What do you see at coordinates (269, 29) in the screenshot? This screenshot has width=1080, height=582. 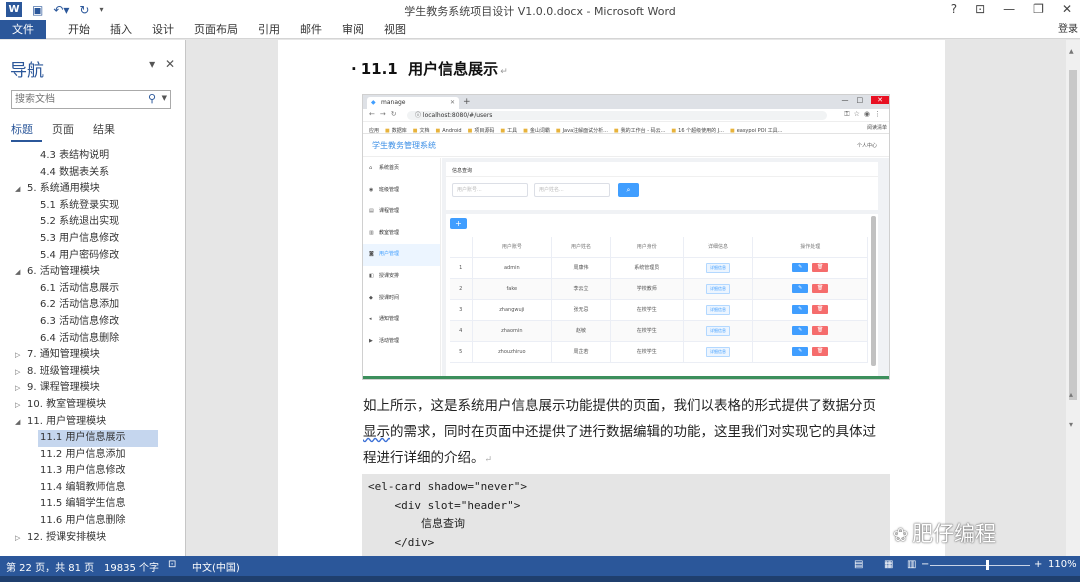 I see `tab-references: 引用` at bounding box center [269, 29].